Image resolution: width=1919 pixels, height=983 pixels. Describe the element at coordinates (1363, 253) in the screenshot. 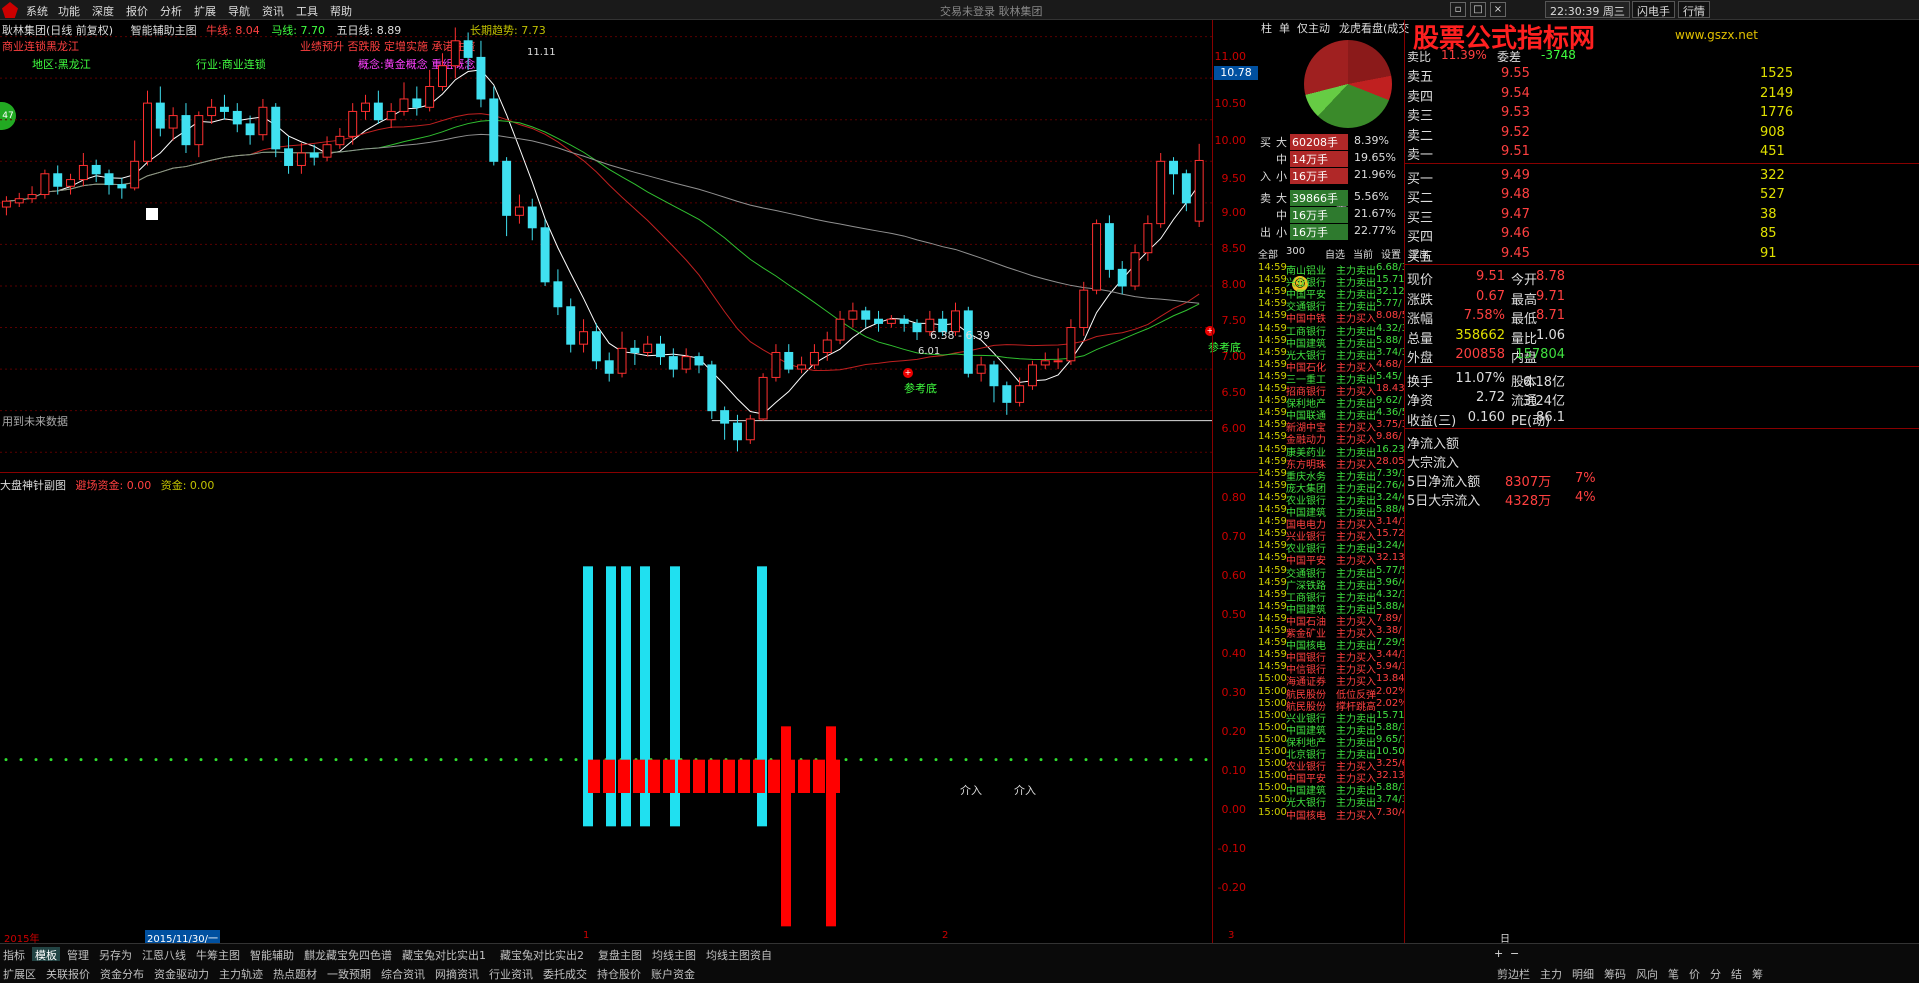

I see `tick-tab-3: 当前` at that location.